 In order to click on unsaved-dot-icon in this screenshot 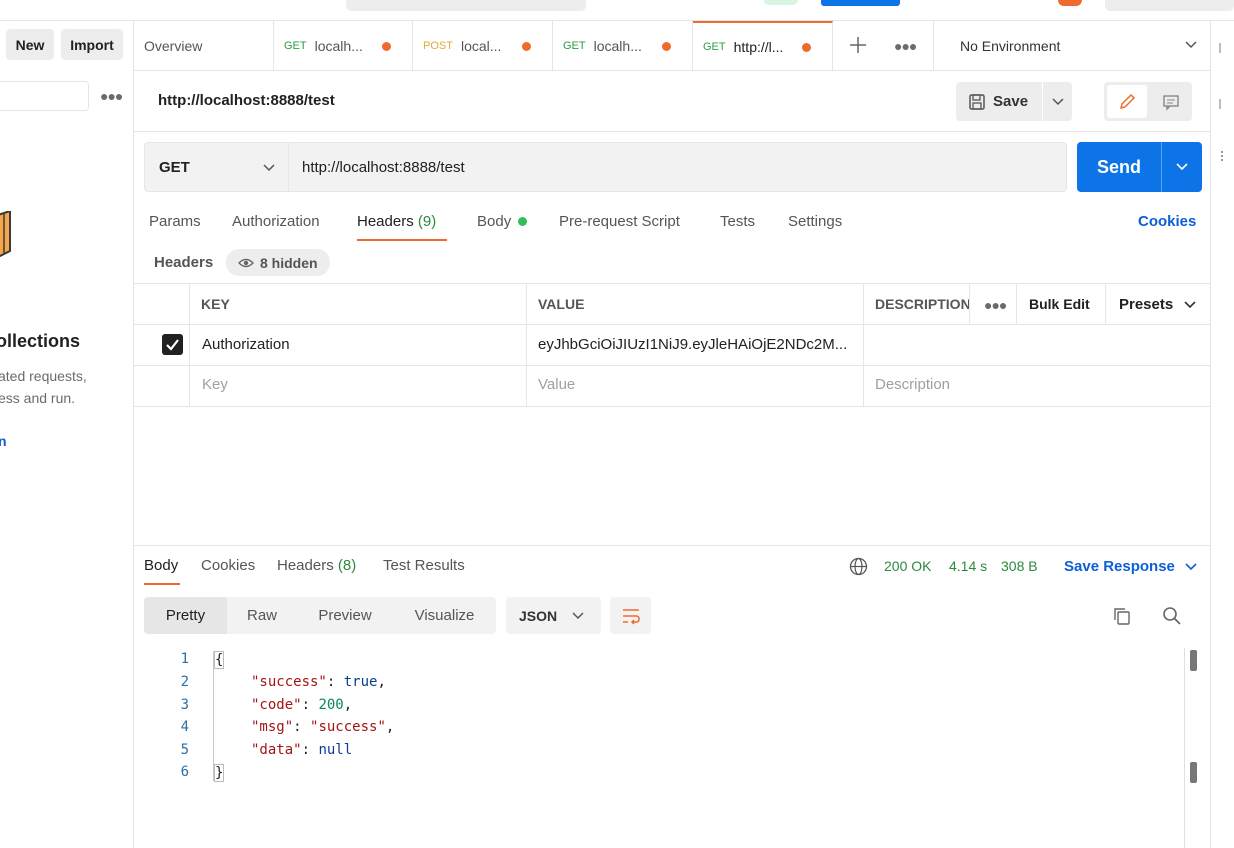, I will do `click(666, 46)`.